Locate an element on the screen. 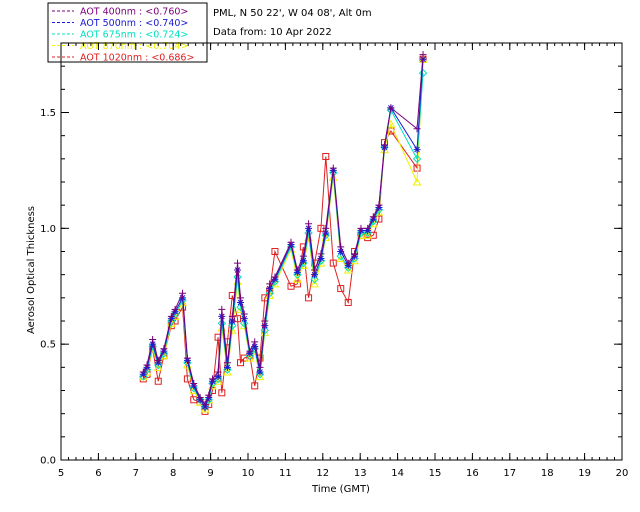 The image size is (640, 512). y-tick-label: 0.5 is located at coordinates (48, 345).